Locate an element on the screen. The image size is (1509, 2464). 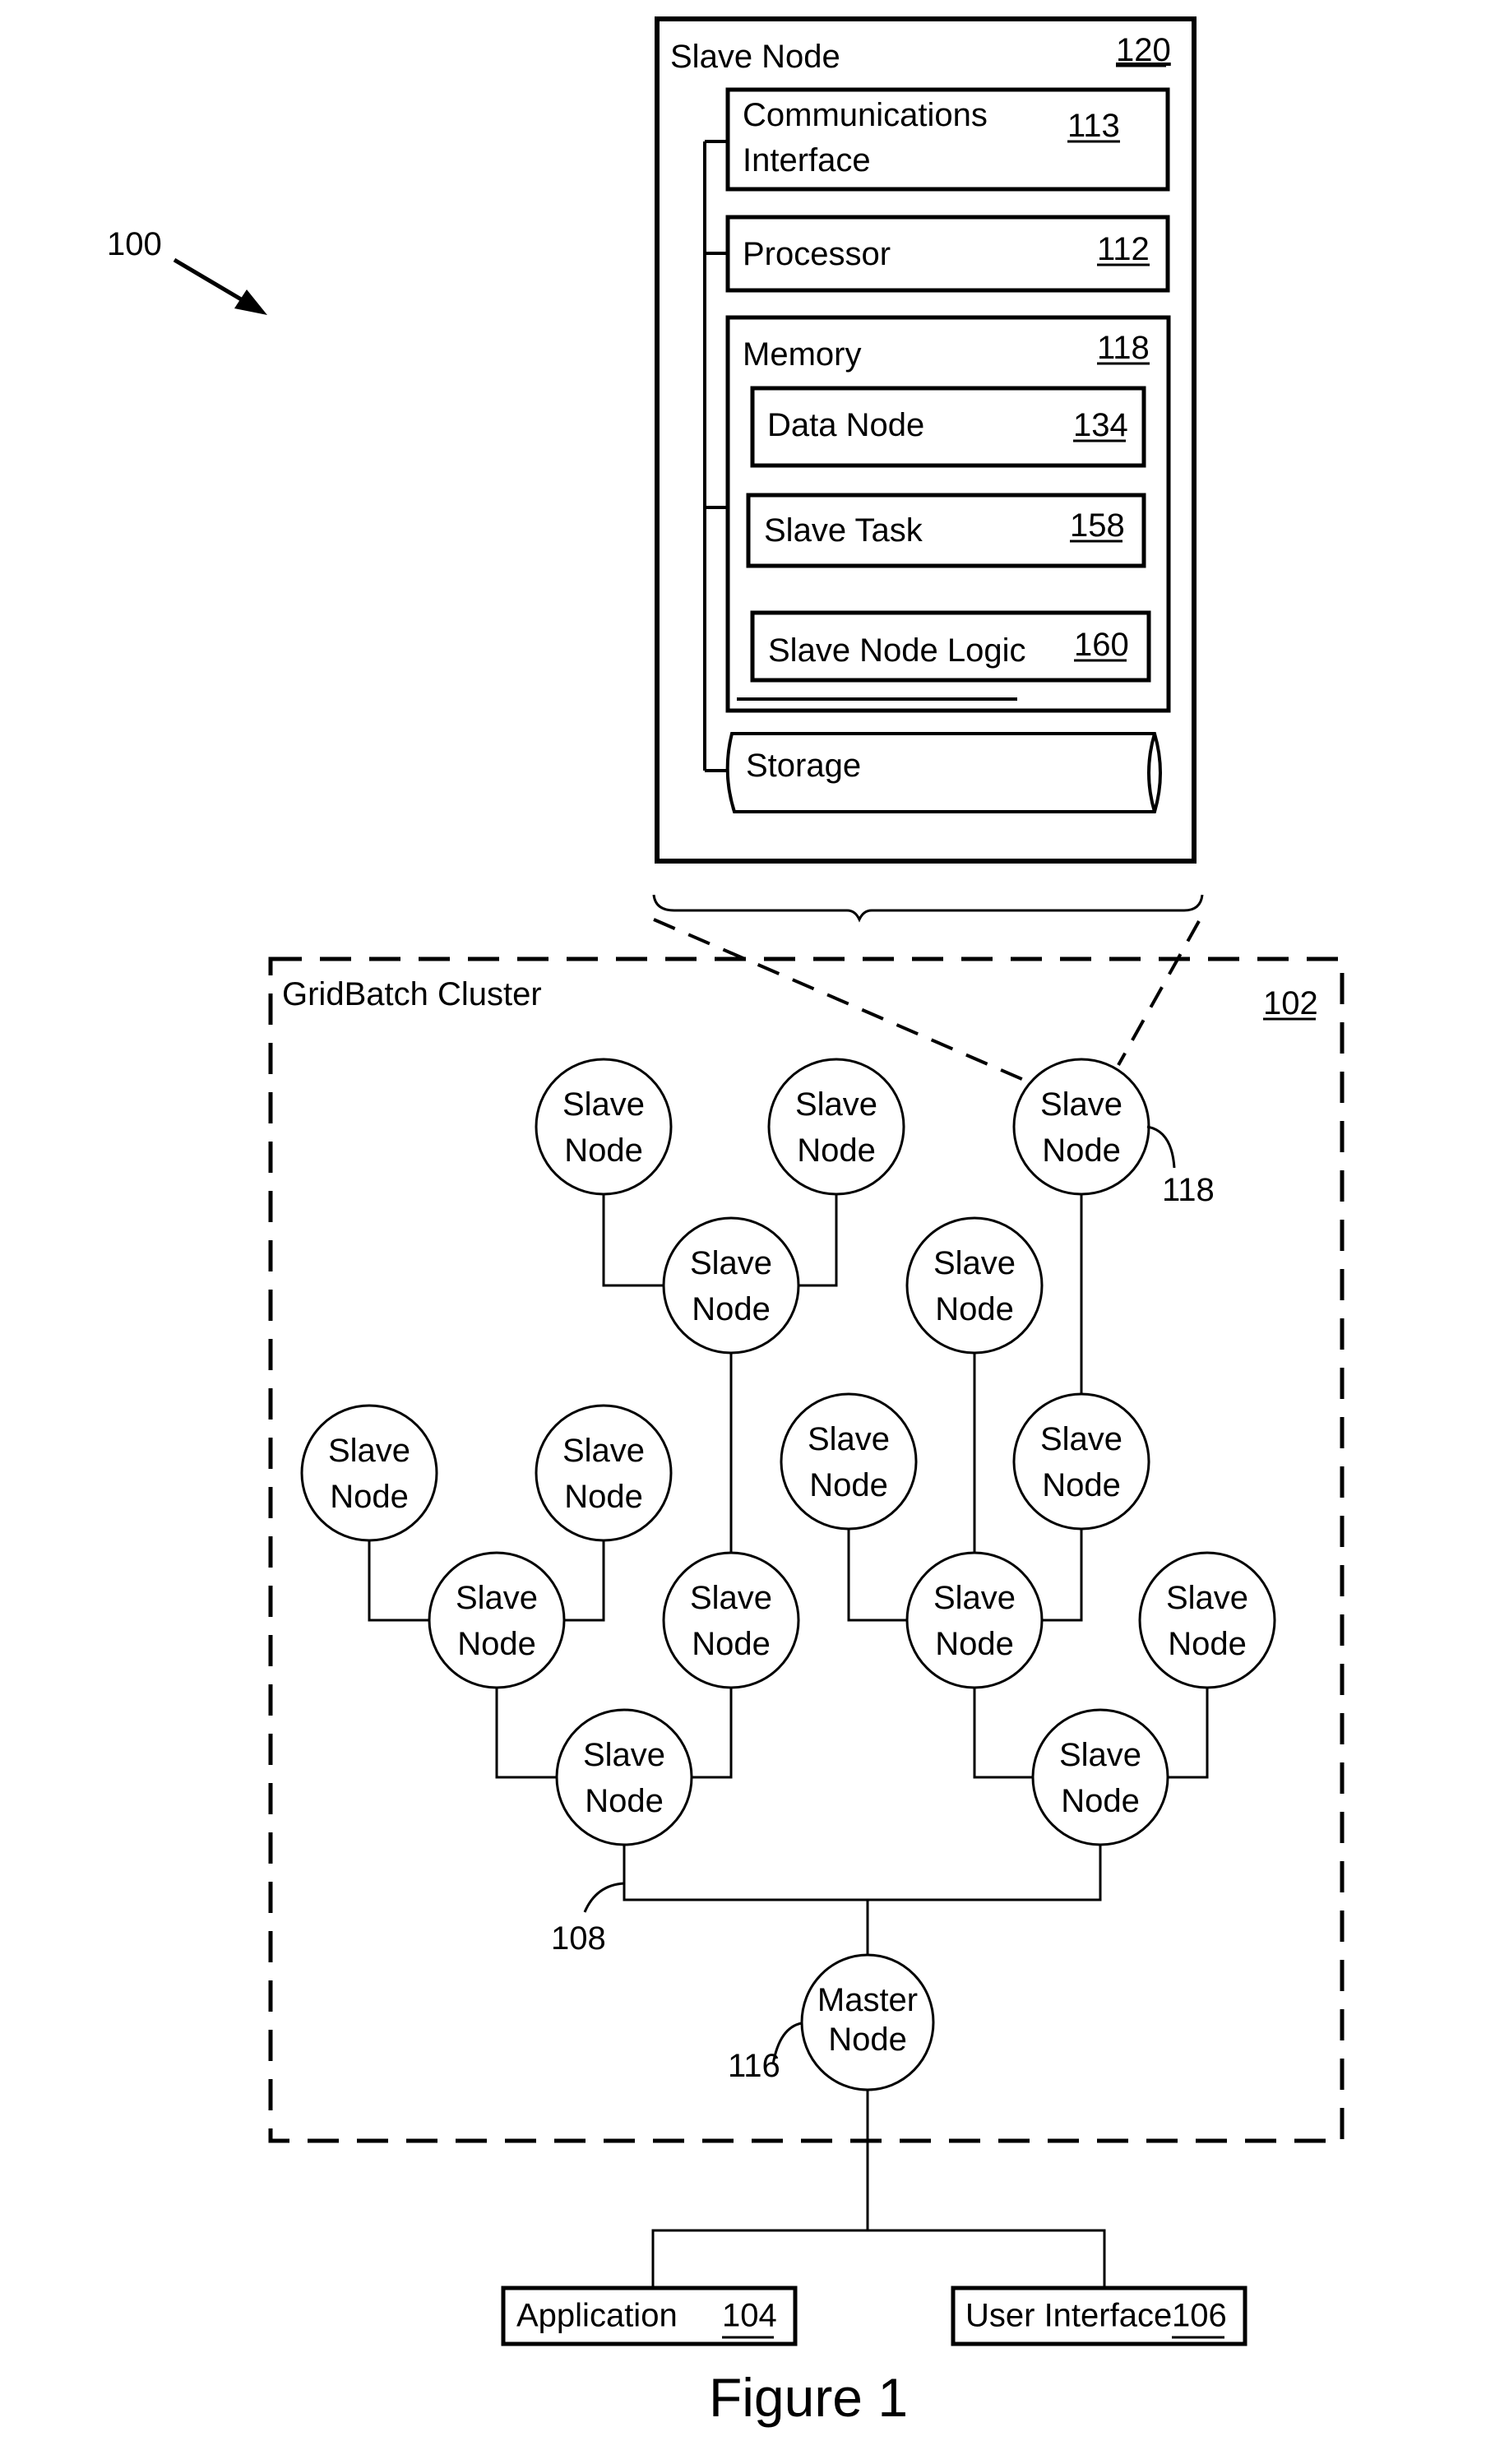
bus-ref: 108 is located at coordinates (579, 1938).